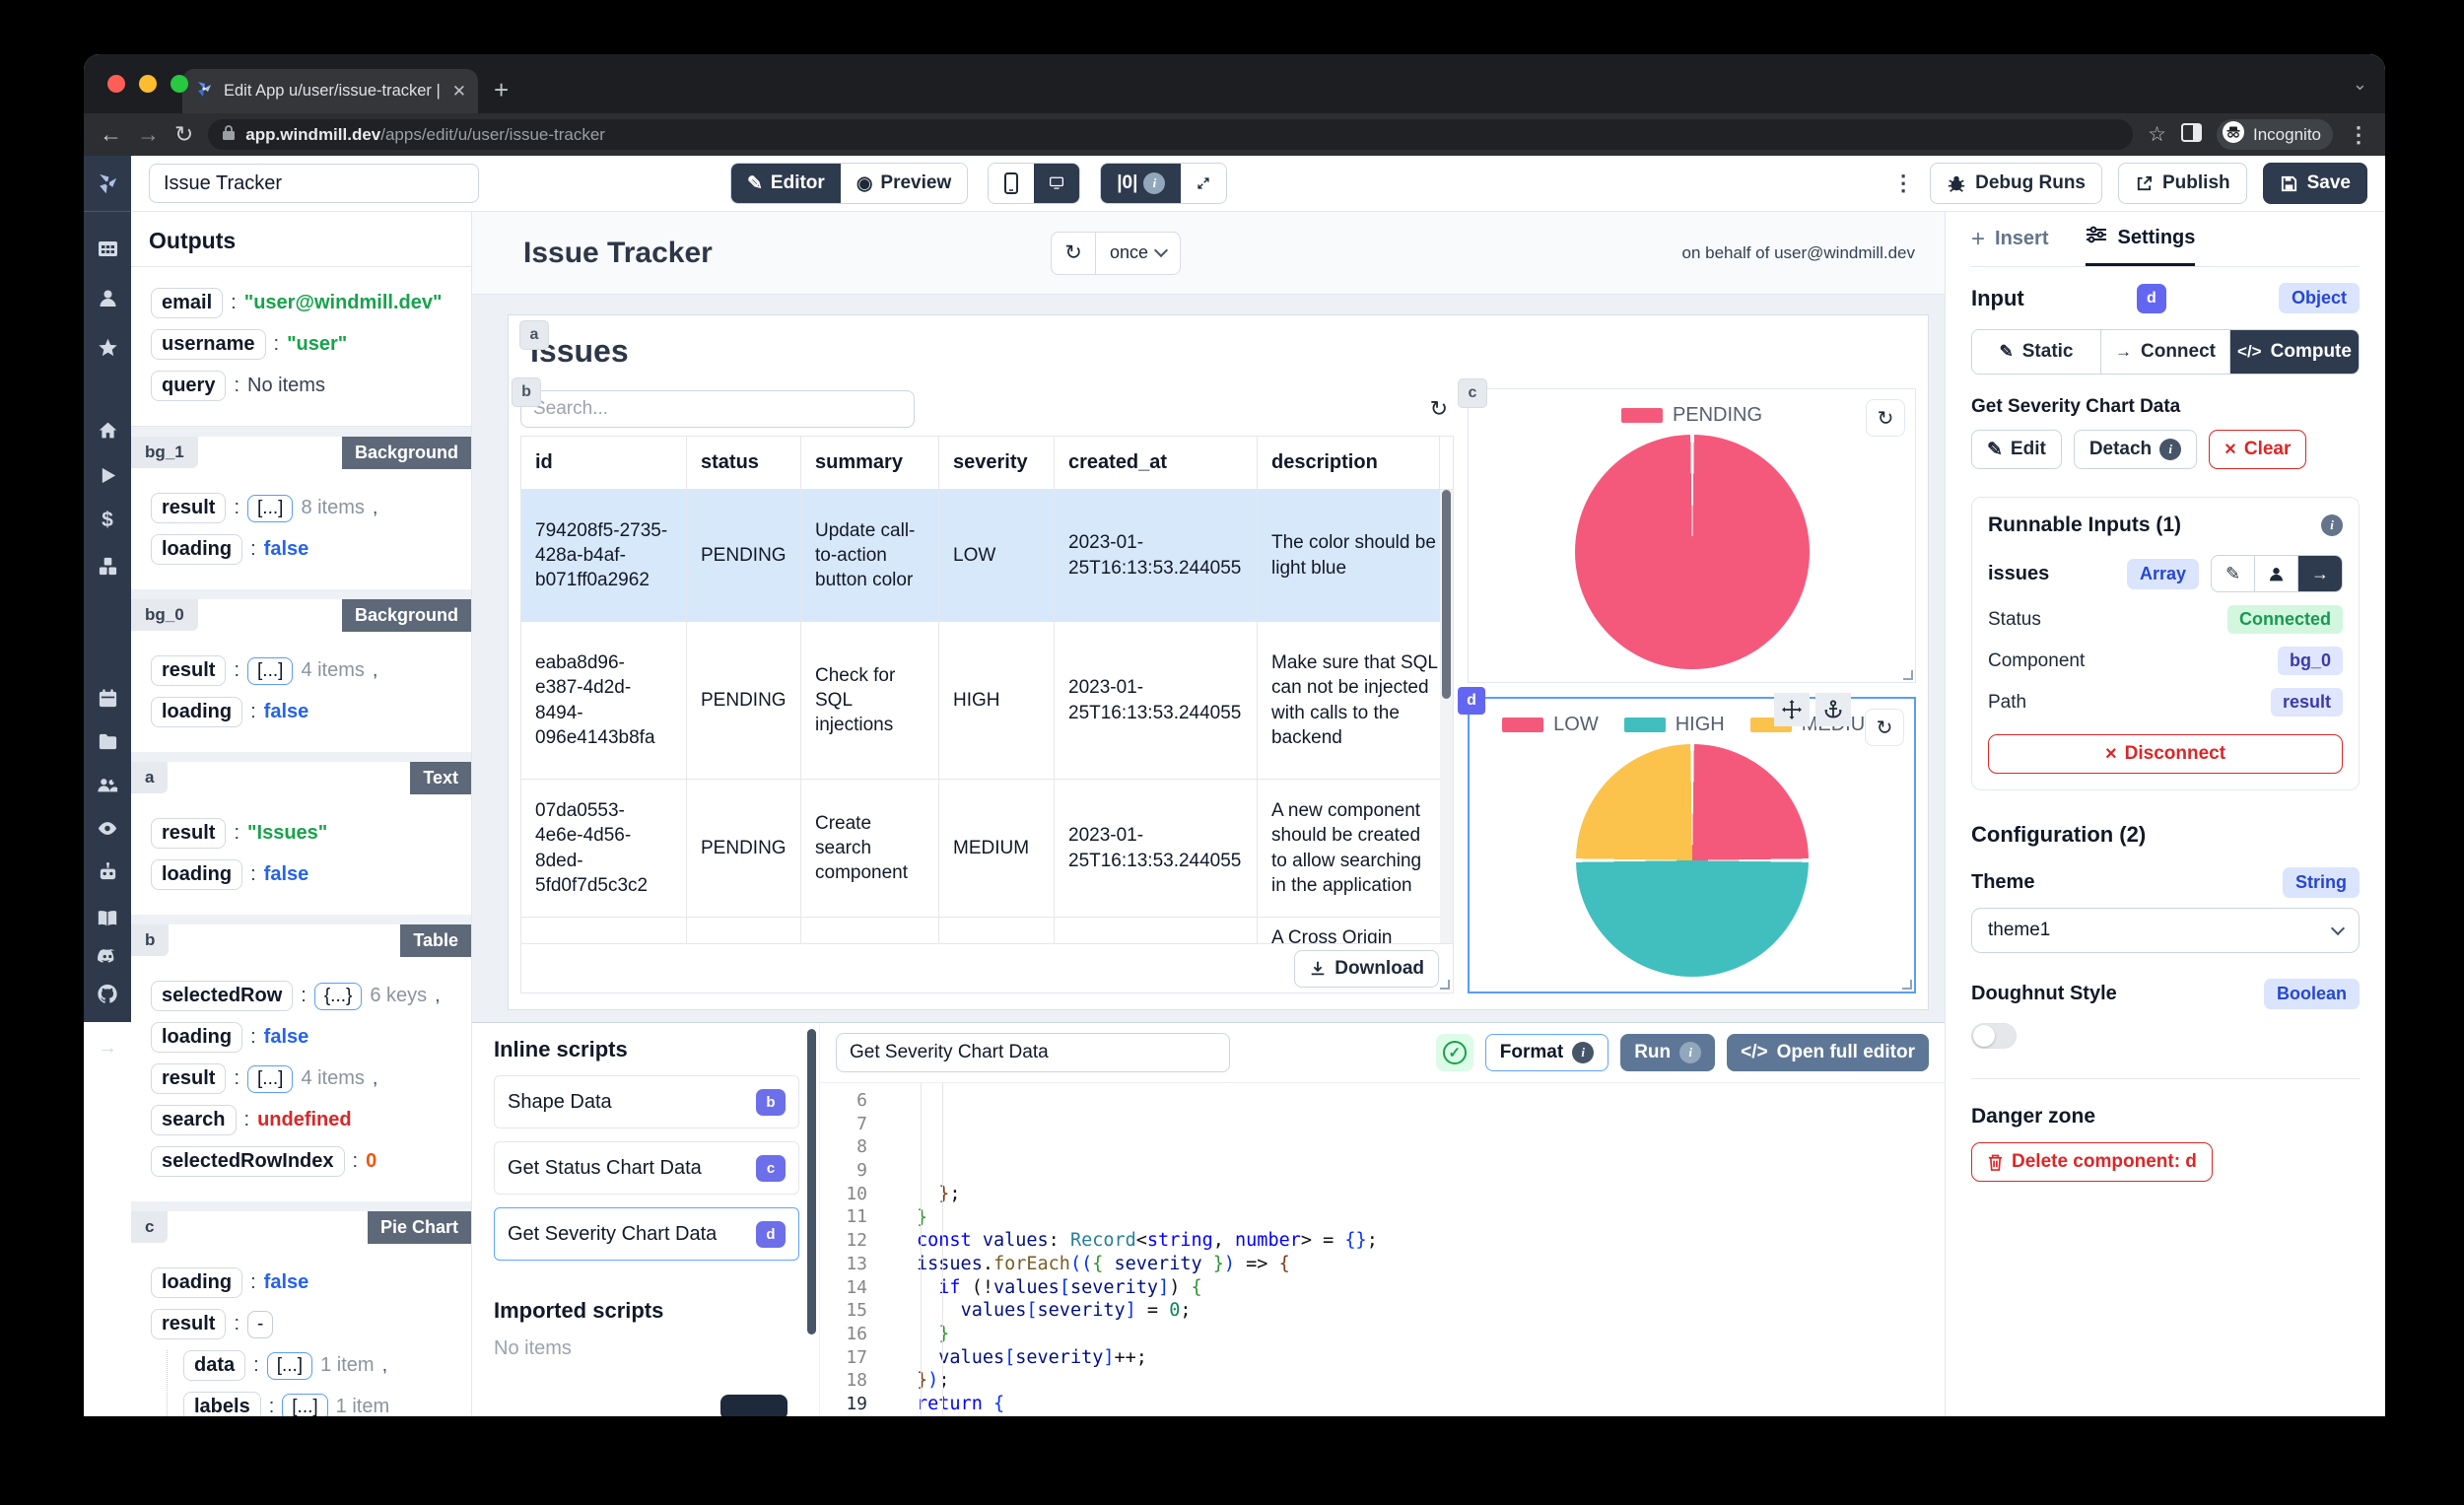 This screenshot has width=2464, height=1505. Describe the element at coordinates (2135, 449) in the screenshot. I see `detach-button: Detach i` at that location.